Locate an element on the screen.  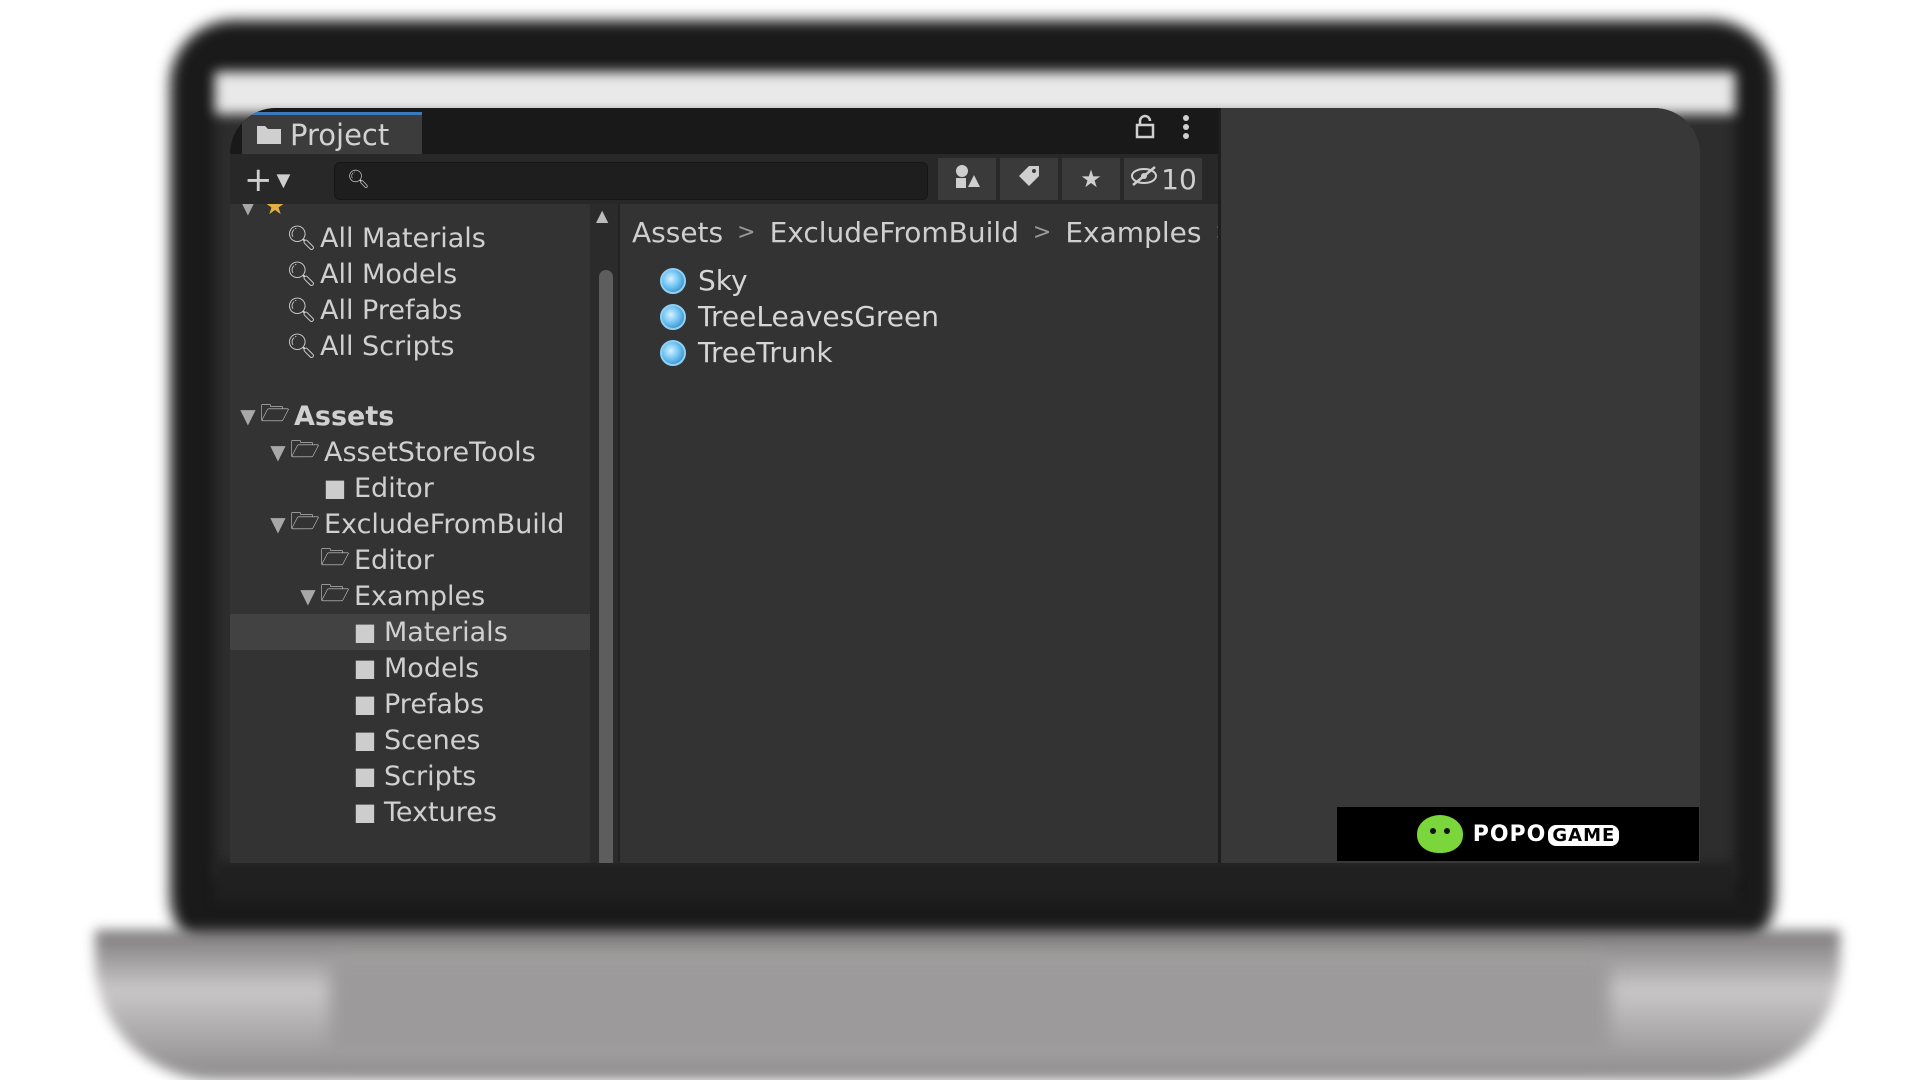
tree-item-editor: 🗁 Editor is located at coordinates (410, 560).